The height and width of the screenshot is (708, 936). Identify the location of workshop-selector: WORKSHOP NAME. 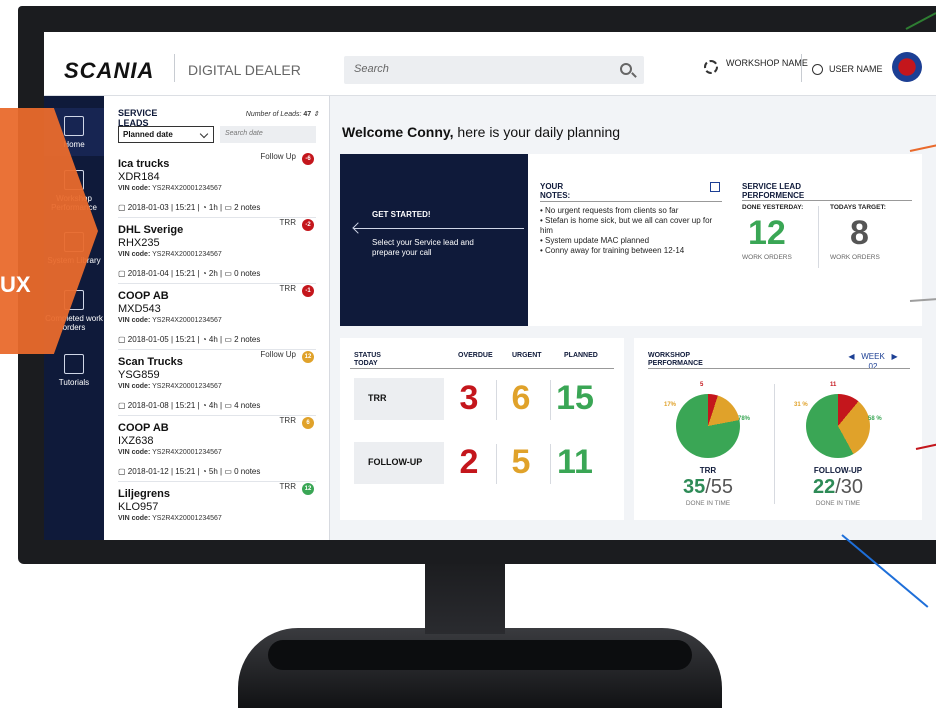
(756, 66).